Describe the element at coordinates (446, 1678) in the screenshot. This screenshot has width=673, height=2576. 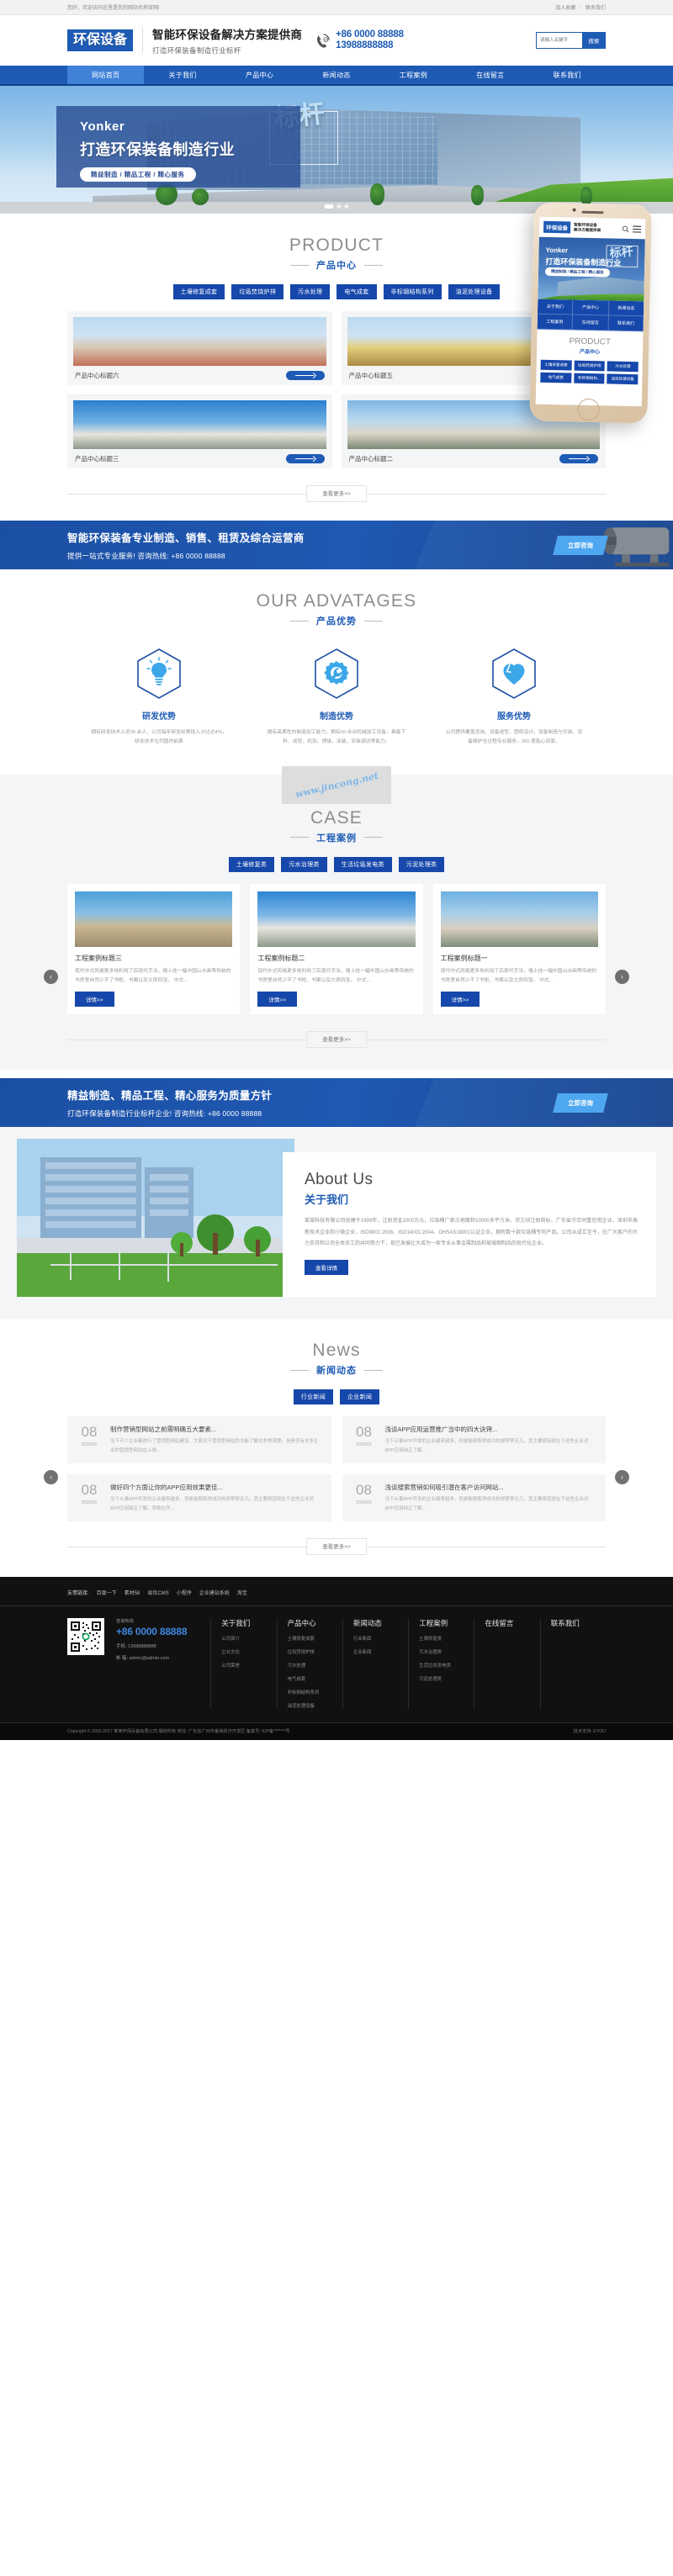
I see `footer-link-3-3: 污泥处理类` at that location.